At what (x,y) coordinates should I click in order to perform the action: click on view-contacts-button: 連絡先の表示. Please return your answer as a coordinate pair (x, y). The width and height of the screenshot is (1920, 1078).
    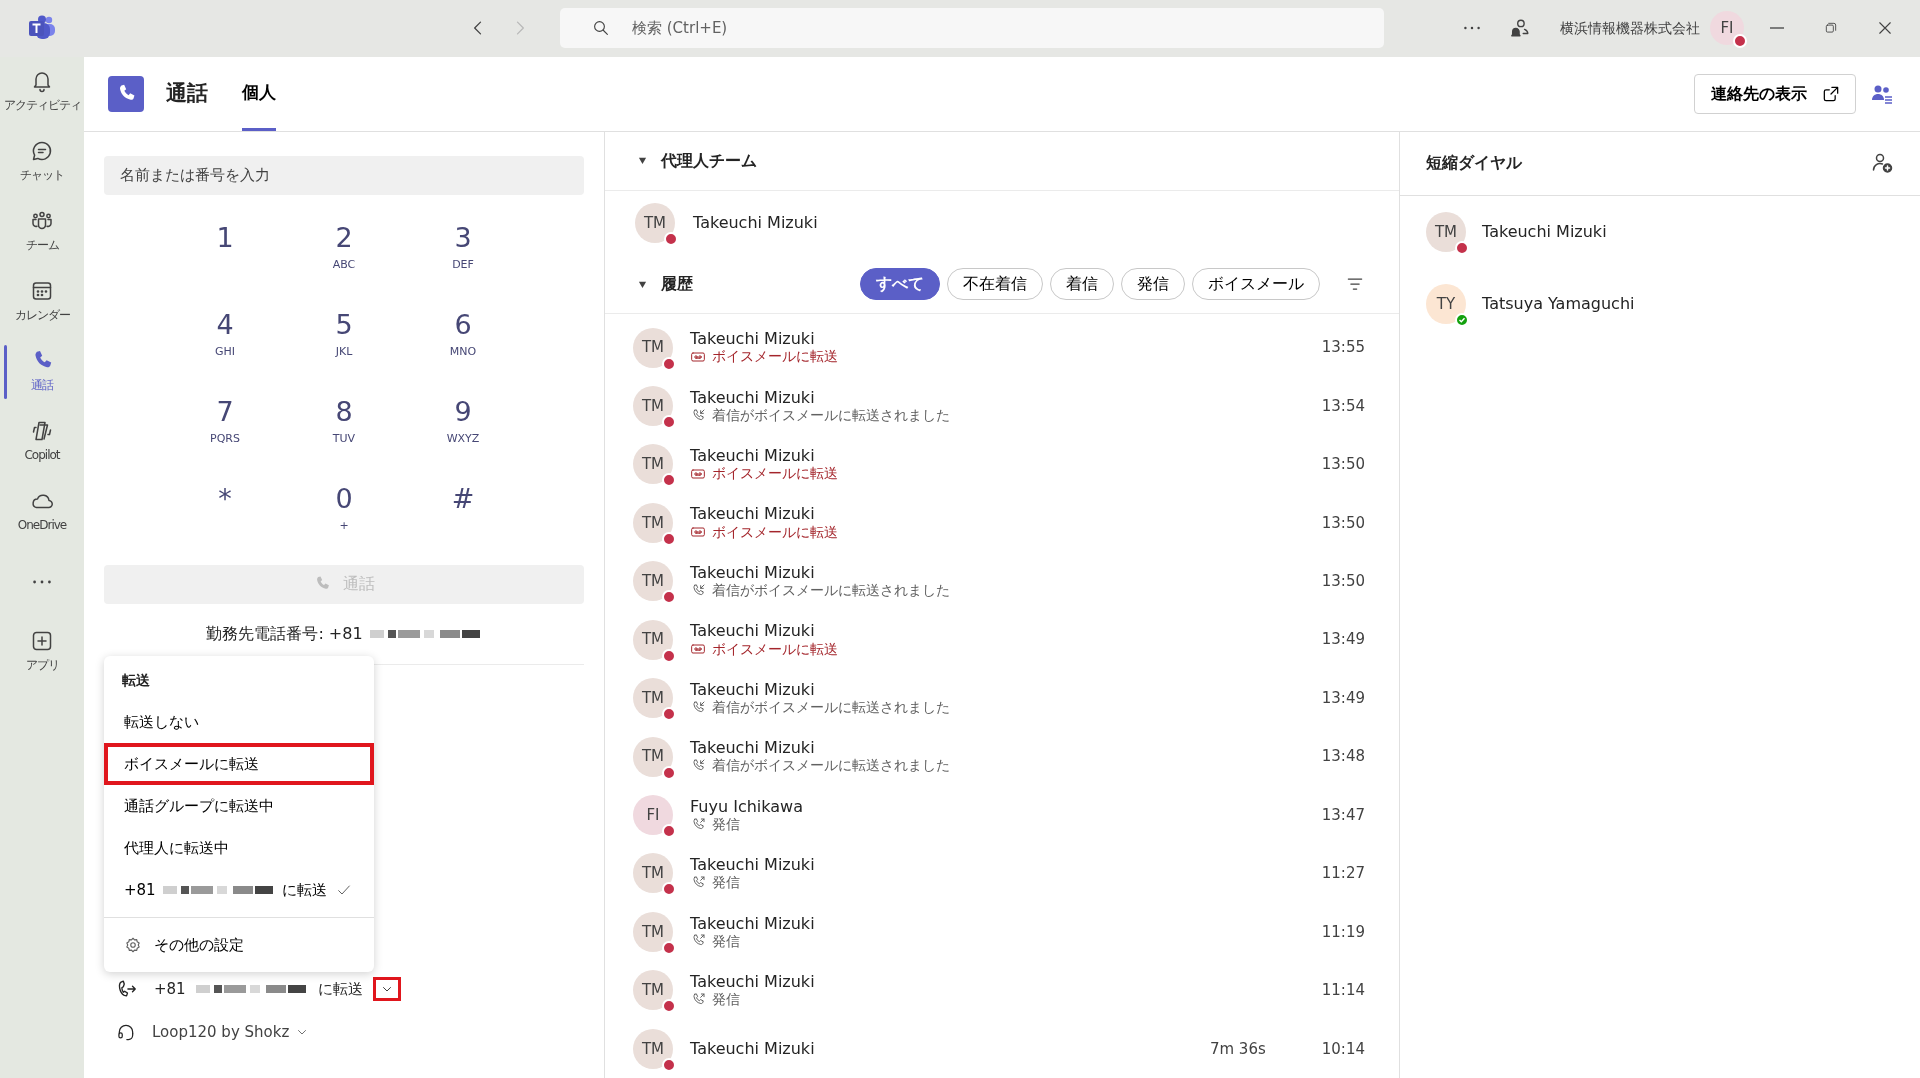
    Looking at the image, I should click on (1775, 93).